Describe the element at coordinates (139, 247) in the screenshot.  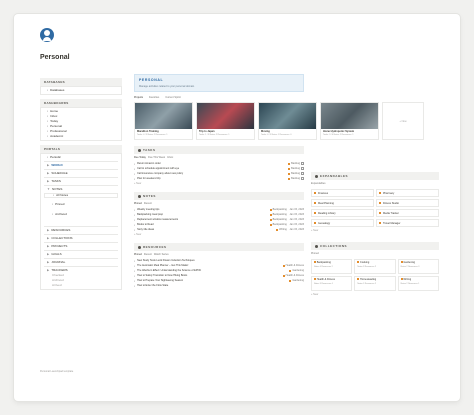
I see `resources-icon` at that location.